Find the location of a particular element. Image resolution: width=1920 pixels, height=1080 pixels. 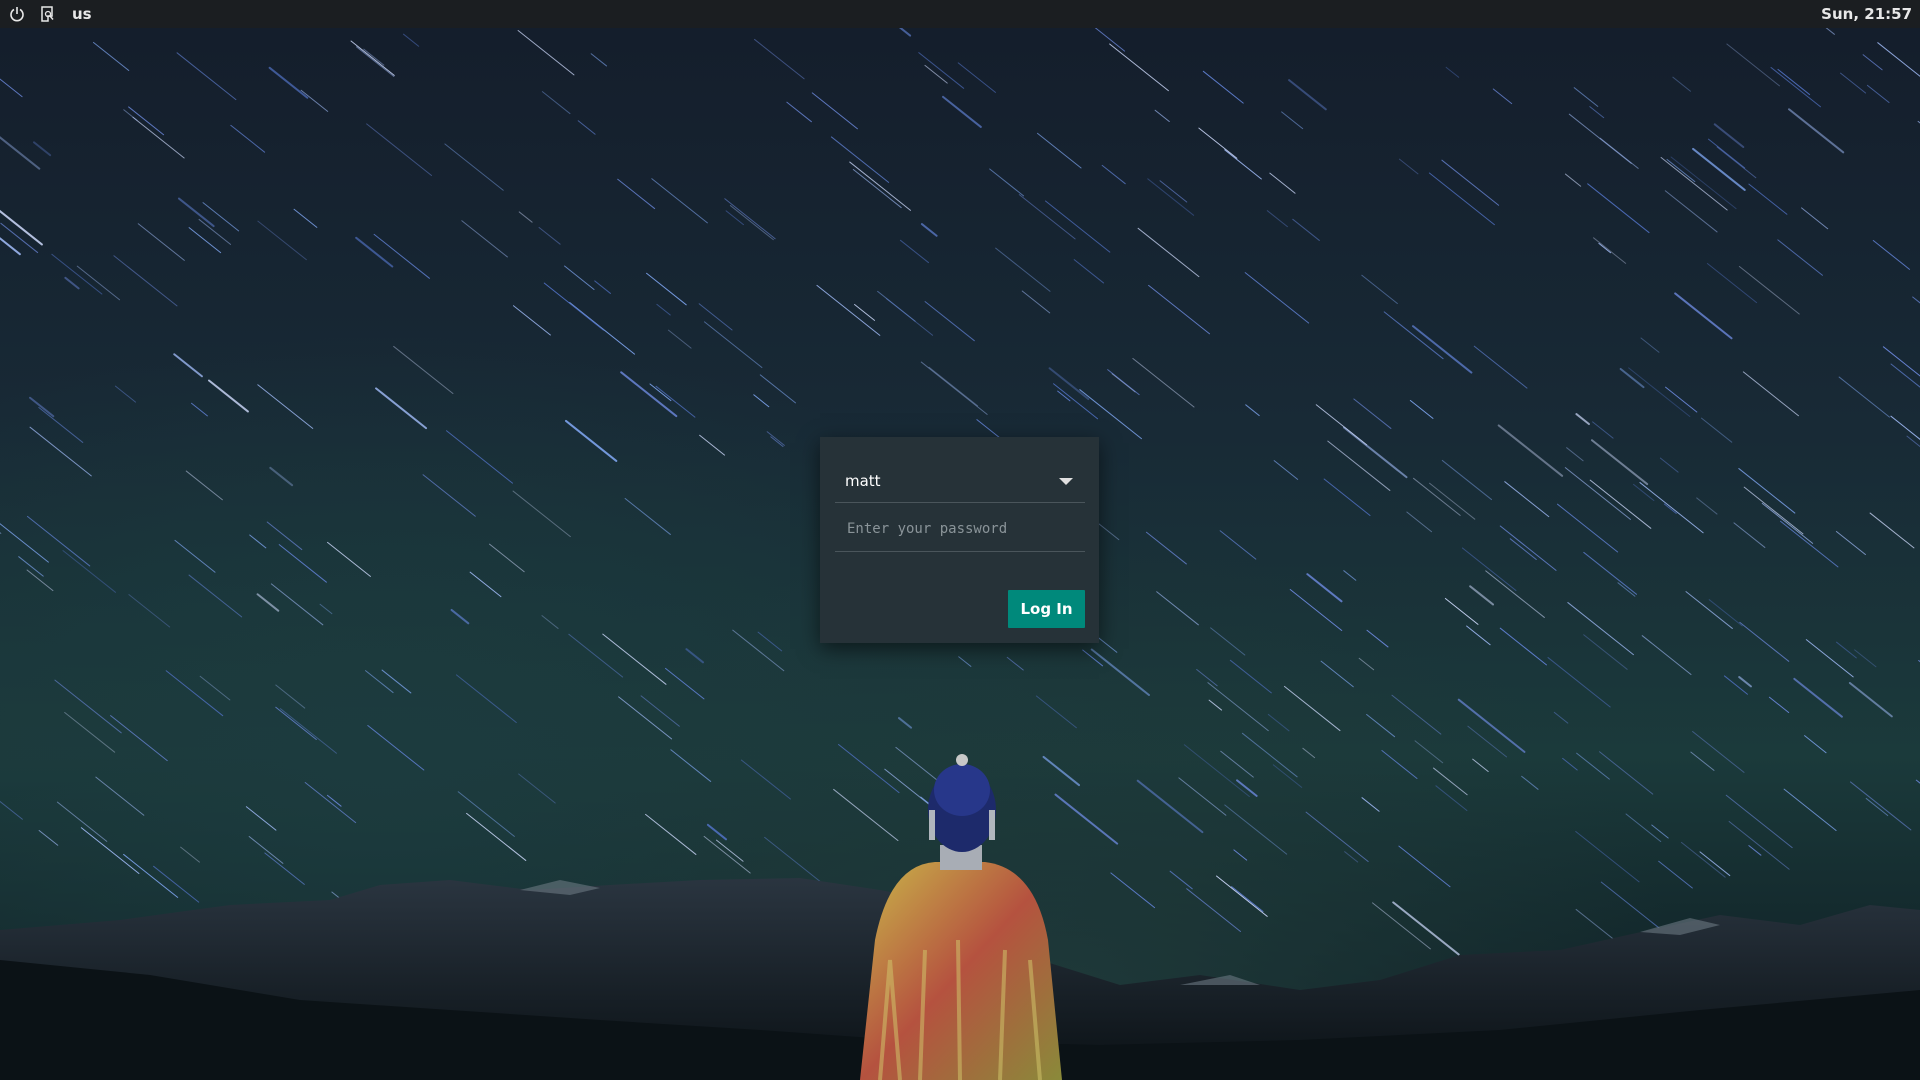

password-field-wrapper is located at coordinates (960, 529).